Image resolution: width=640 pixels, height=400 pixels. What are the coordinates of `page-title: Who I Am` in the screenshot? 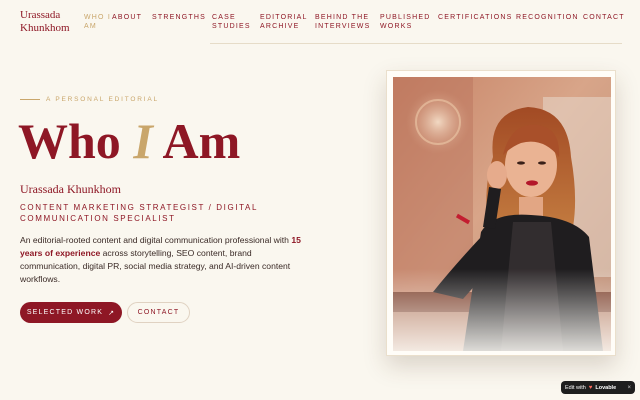 It's located at (129, 141).